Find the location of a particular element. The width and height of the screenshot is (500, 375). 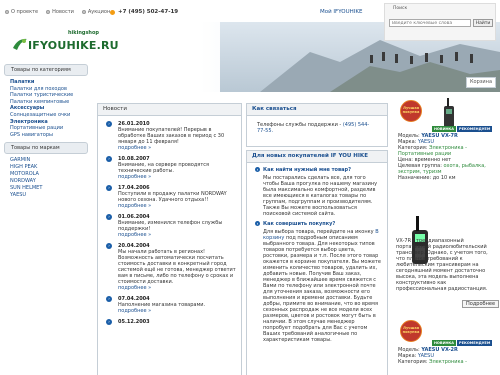

logo-swoosh-icon is located at coordinates (20, 44).